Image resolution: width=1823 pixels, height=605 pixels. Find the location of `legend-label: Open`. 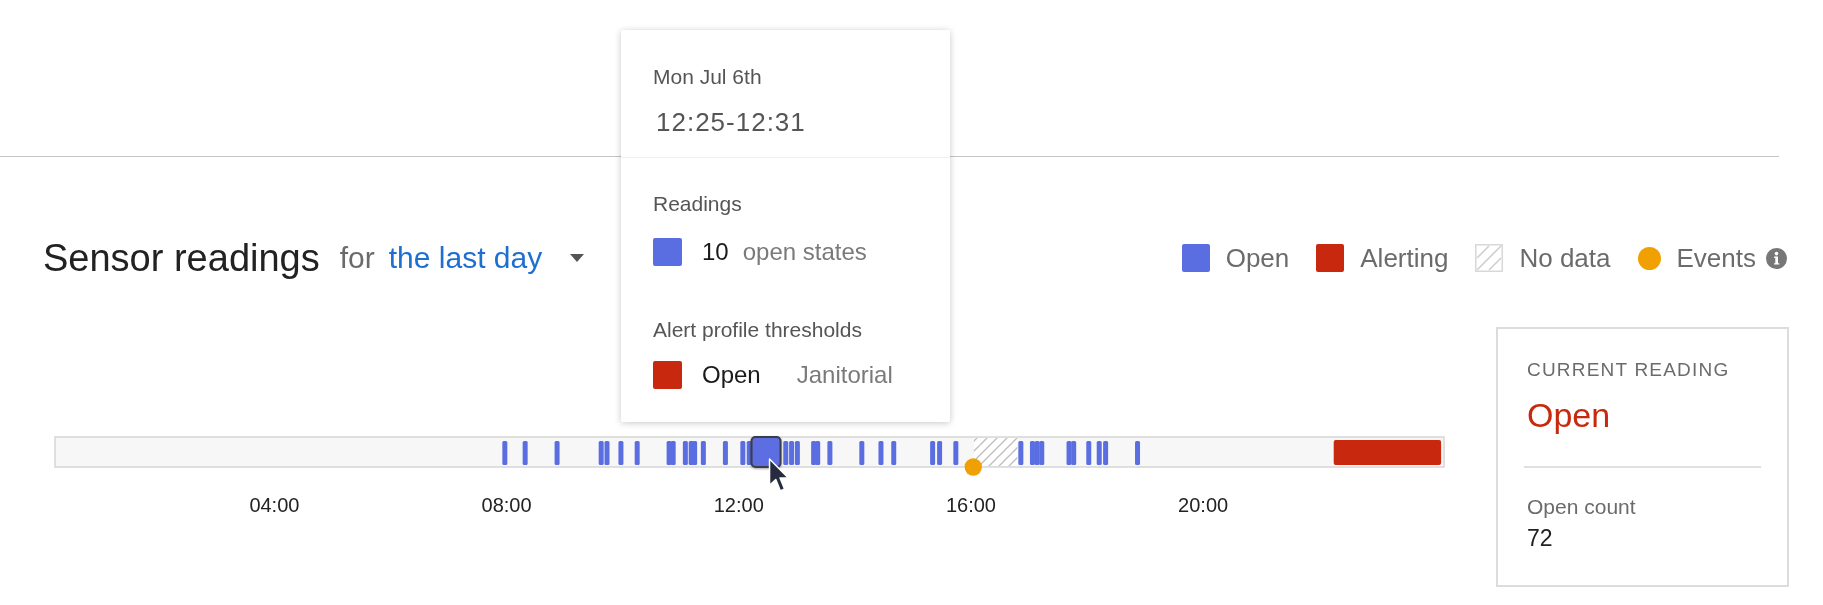

legend-label: Open is located at coordinates (1257, 258).